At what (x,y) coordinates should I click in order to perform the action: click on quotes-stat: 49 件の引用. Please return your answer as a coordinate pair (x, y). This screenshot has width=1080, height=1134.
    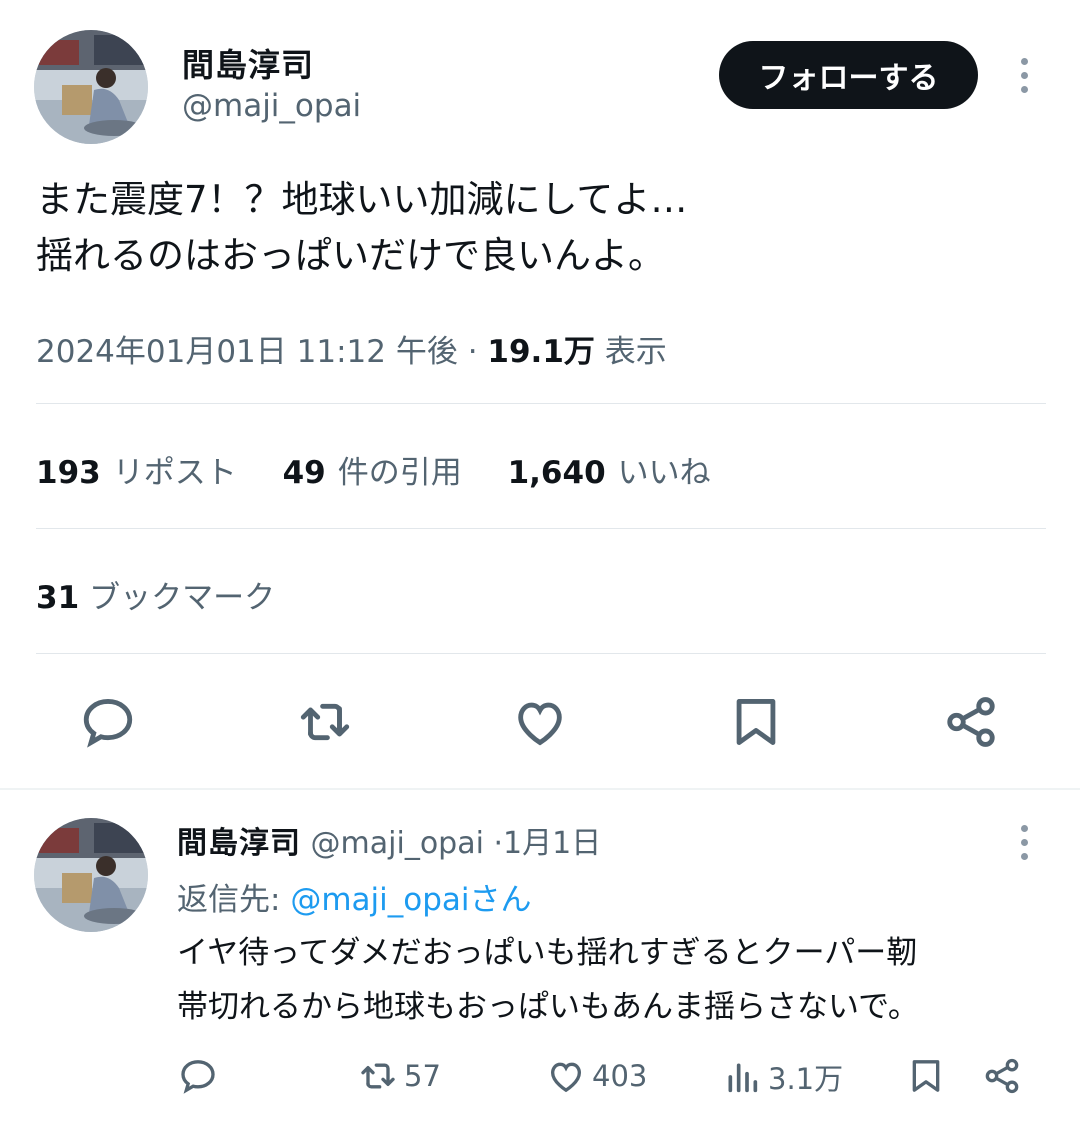
    Looking at the image, I should click on (372, 473).